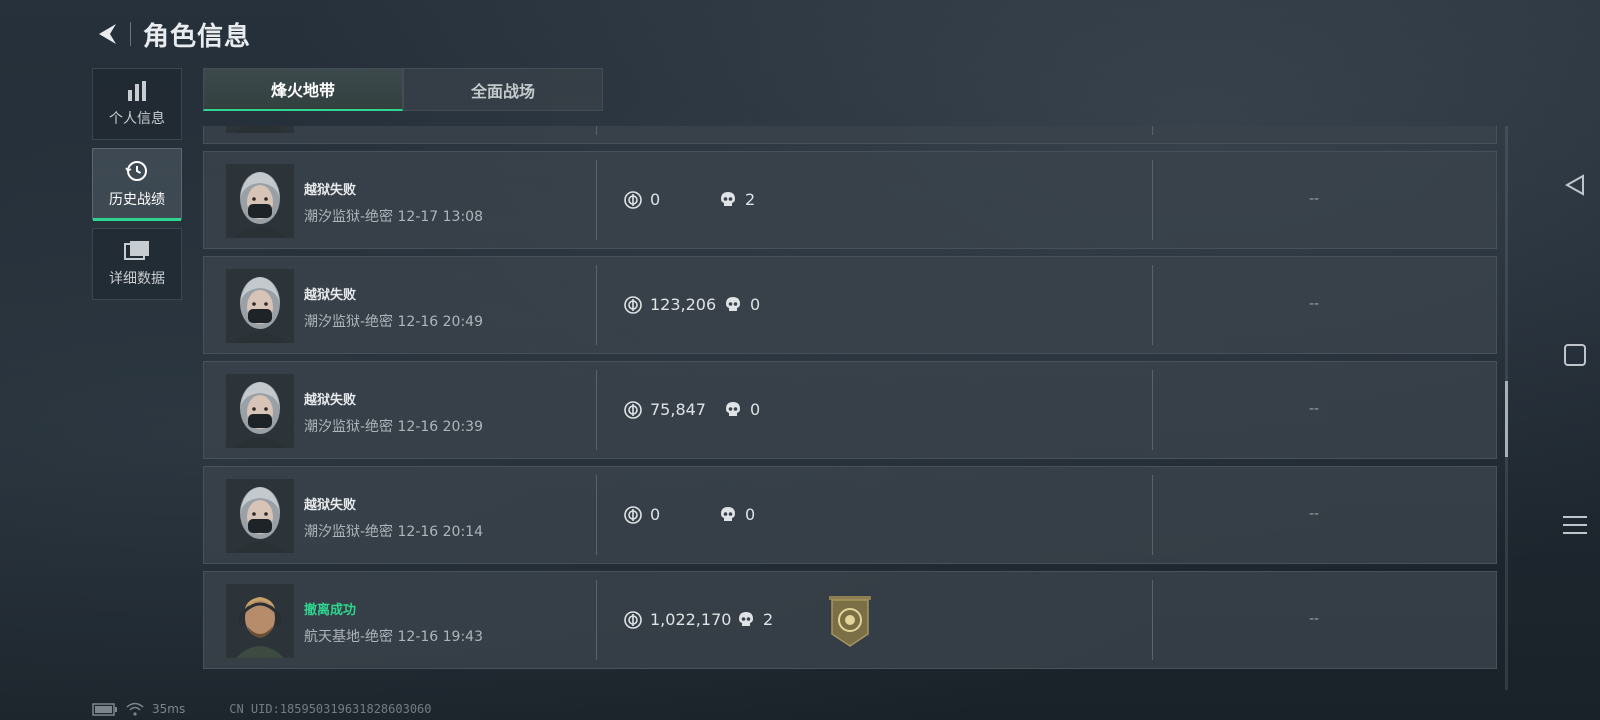 This screenshot has height=720, width=1600. I want to click on loot-value: 1,022,170, so click(677, 619).